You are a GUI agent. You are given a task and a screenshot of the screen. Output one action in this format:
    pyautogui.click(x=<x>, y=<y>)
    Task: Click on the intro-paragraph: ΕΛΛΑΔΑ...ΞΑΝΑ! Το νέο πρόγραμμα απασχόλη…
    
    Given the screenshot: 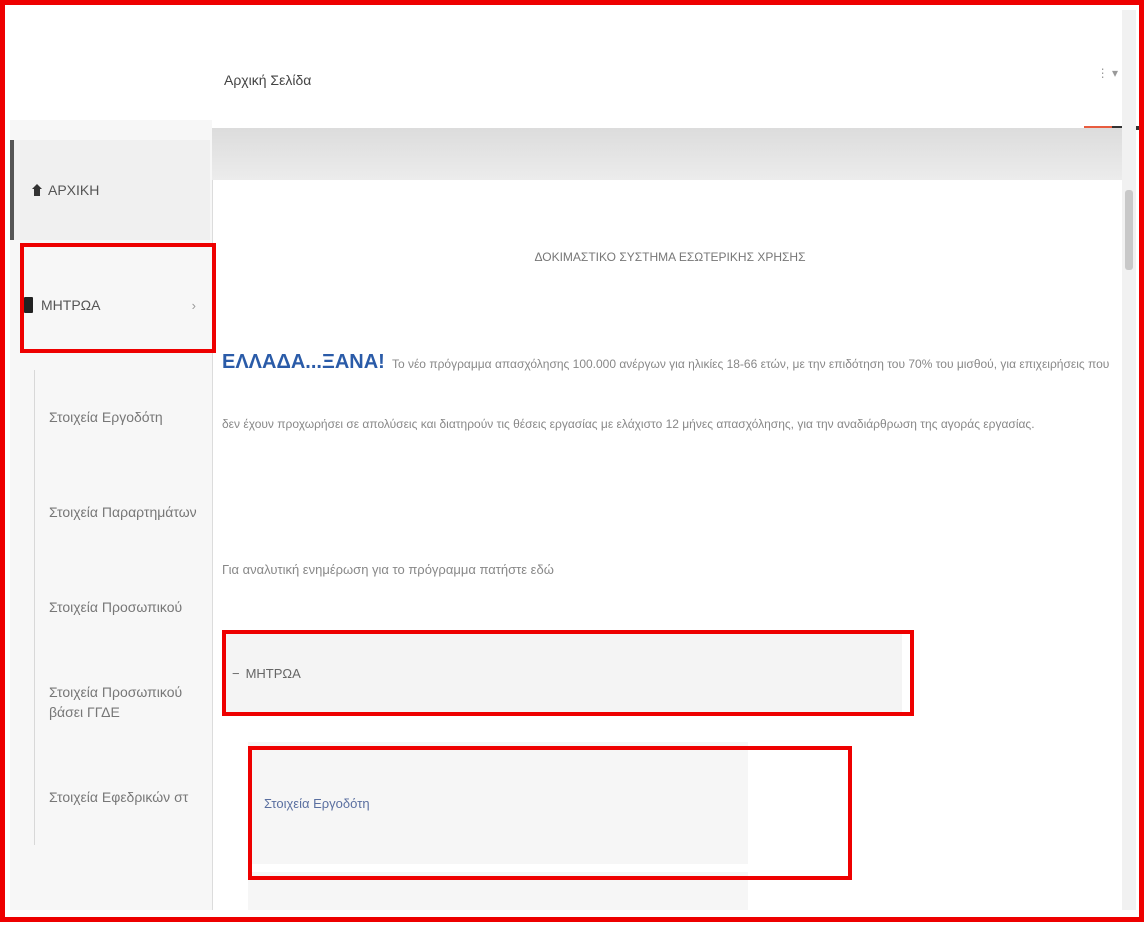 What is the action you would take?
    pyautogui.click(x=667, y=393)
    